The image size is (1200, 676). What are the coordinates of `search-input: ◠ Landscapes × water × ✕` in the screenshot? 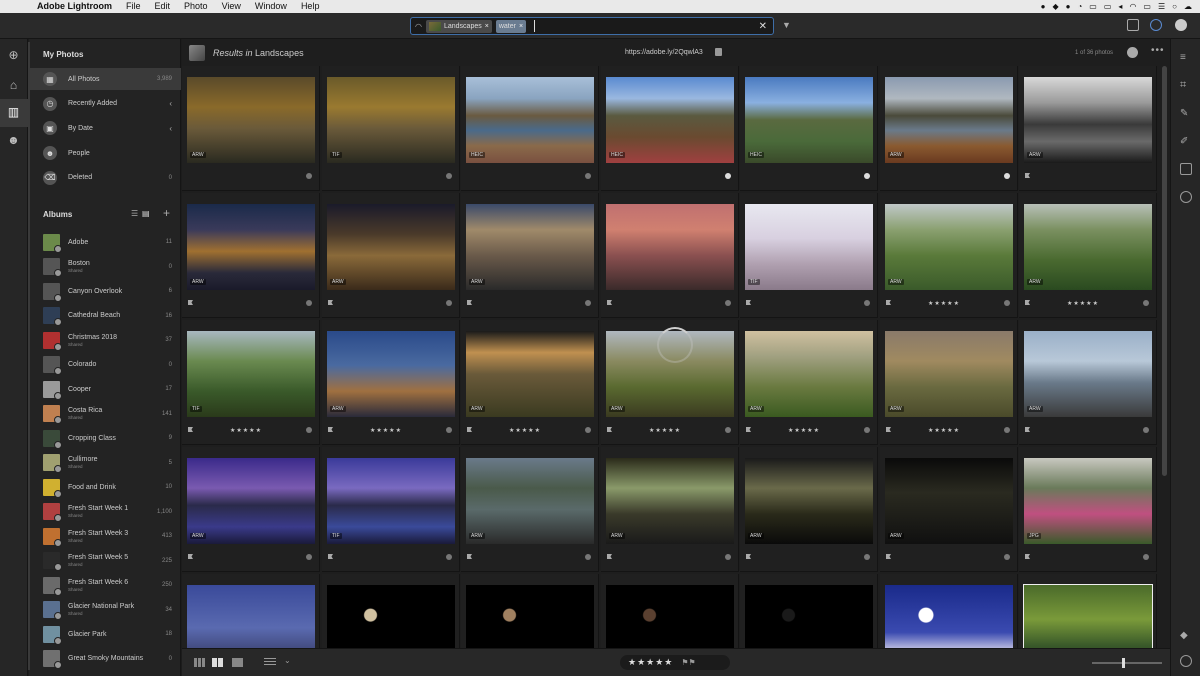 It's located at (592, 26).